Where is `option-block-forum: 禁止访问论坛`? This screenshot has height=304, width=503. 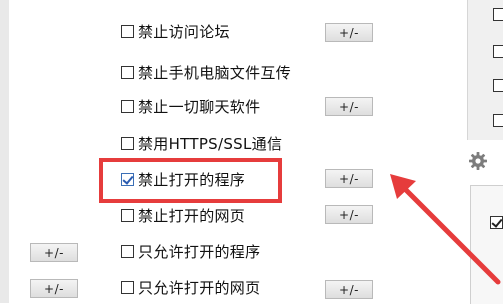 option-block-forum: 禁止访问论坛 is located at coordinates (175, 31).